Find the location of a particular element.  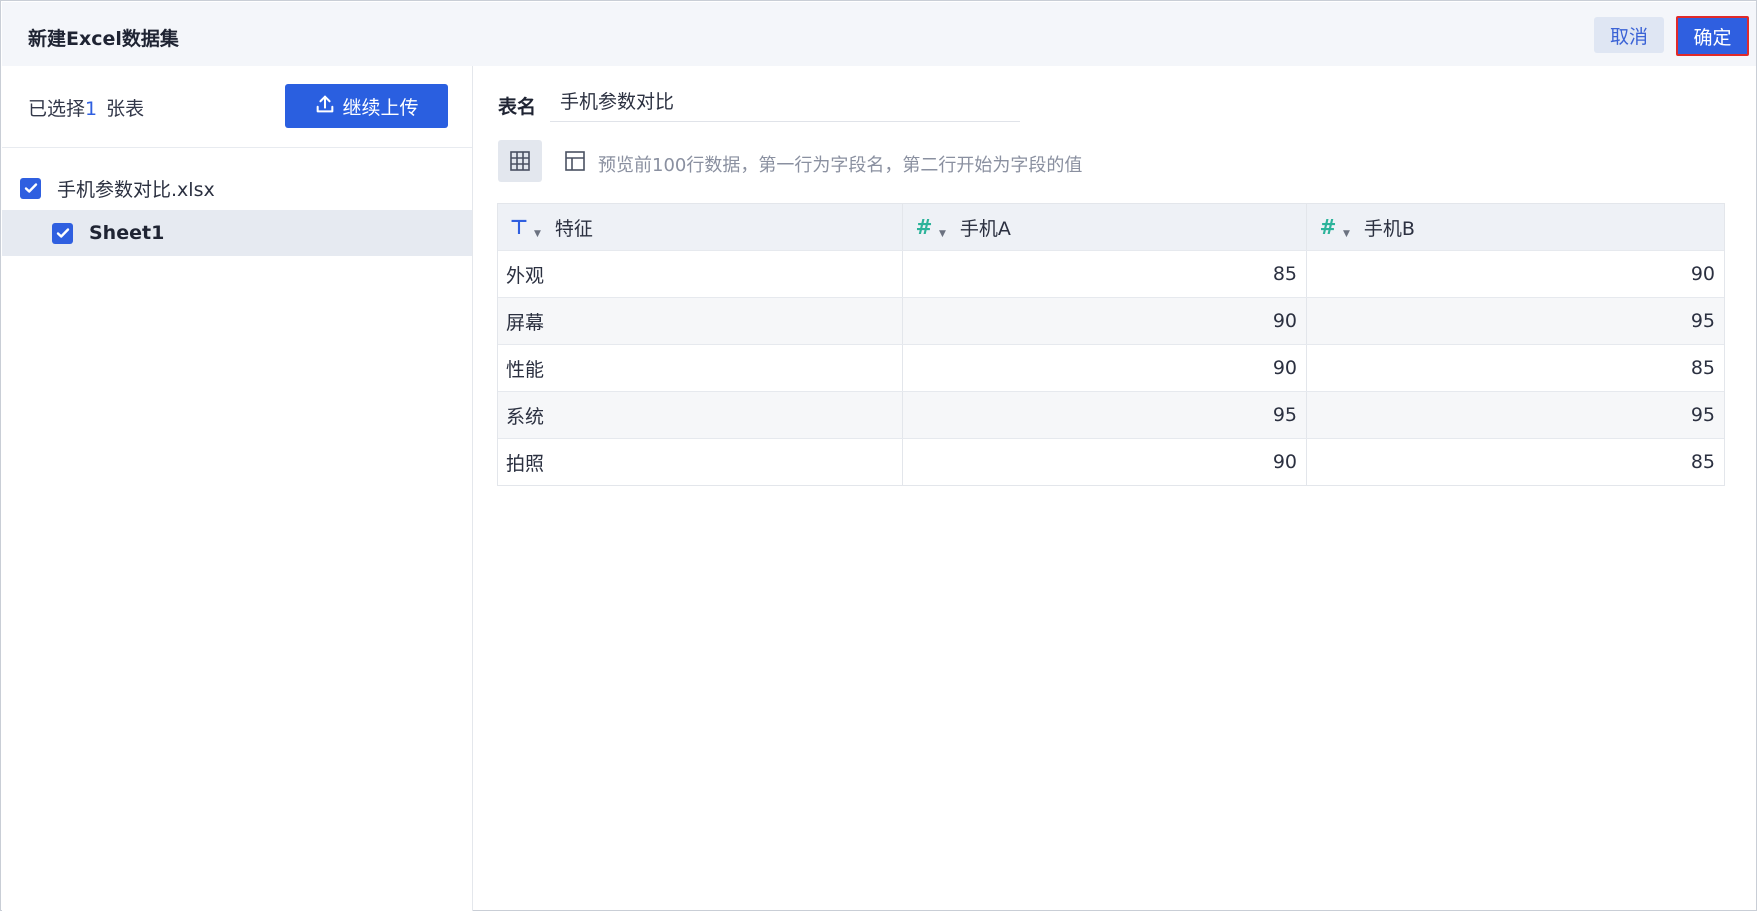

table-cell: 拍照 is located at coordinates (525, 463).